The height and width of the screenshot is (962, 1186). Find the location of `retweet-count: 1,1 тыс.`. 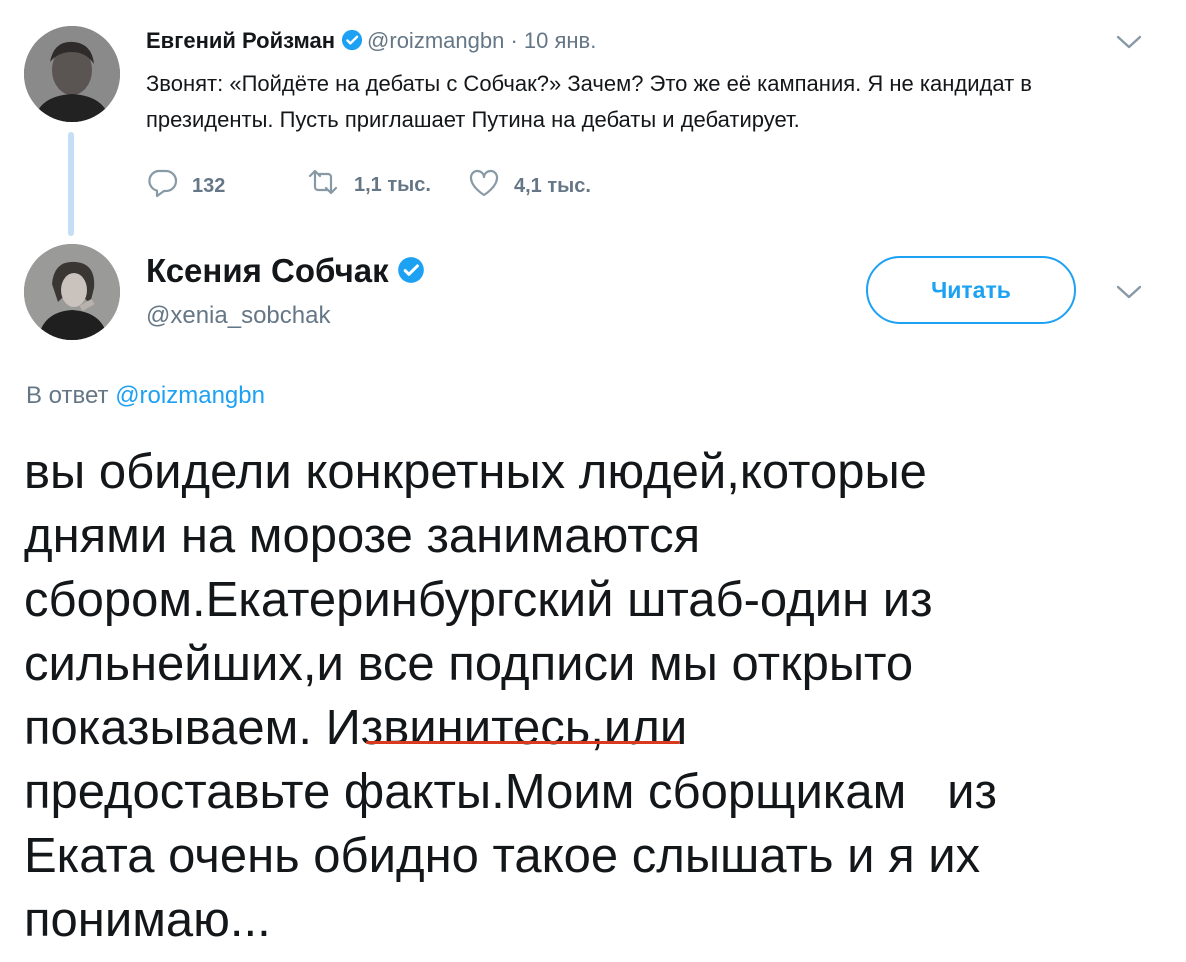

retweet-count: 1,1 тыс. is located at coordinates (392, 184).